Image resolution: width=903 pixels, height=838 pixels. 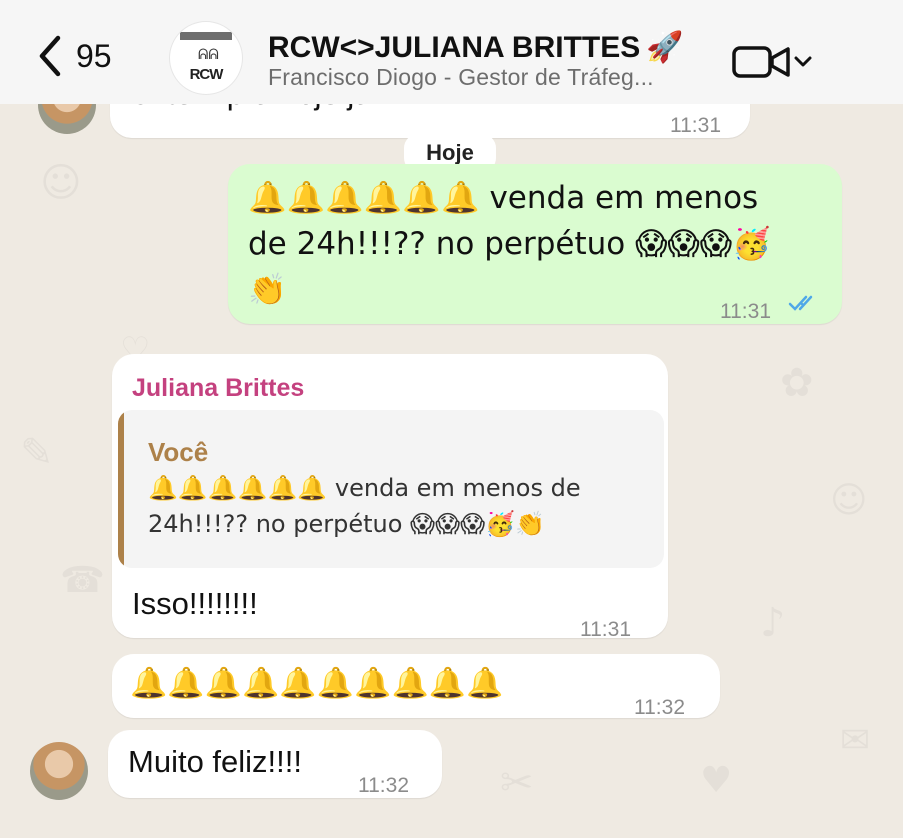 I want to click on message-text: Muito feliz!!!!, so click(x=215, y=761).